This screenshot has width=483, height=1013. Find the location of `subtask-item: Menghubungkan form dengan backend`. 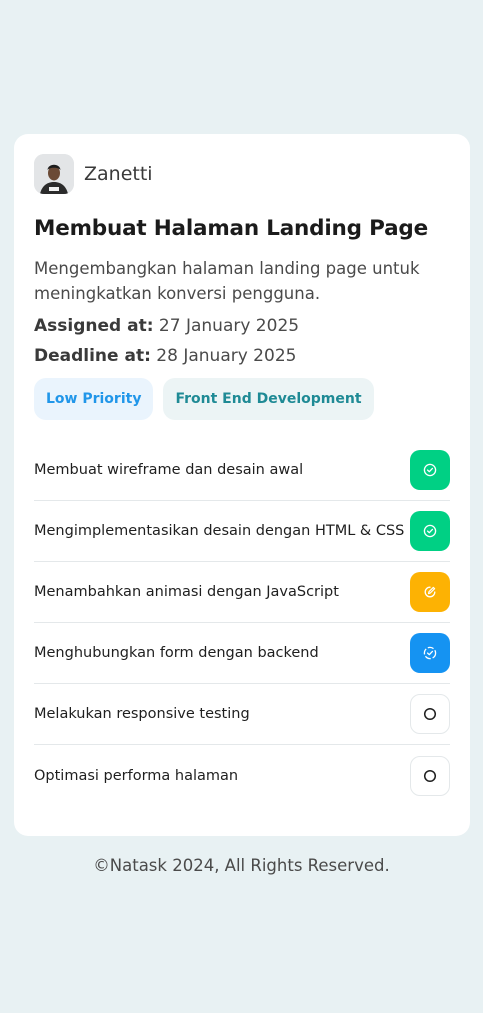

subtask-item: Menghubungkan form dengan backend is located at coordinates (242, 653).